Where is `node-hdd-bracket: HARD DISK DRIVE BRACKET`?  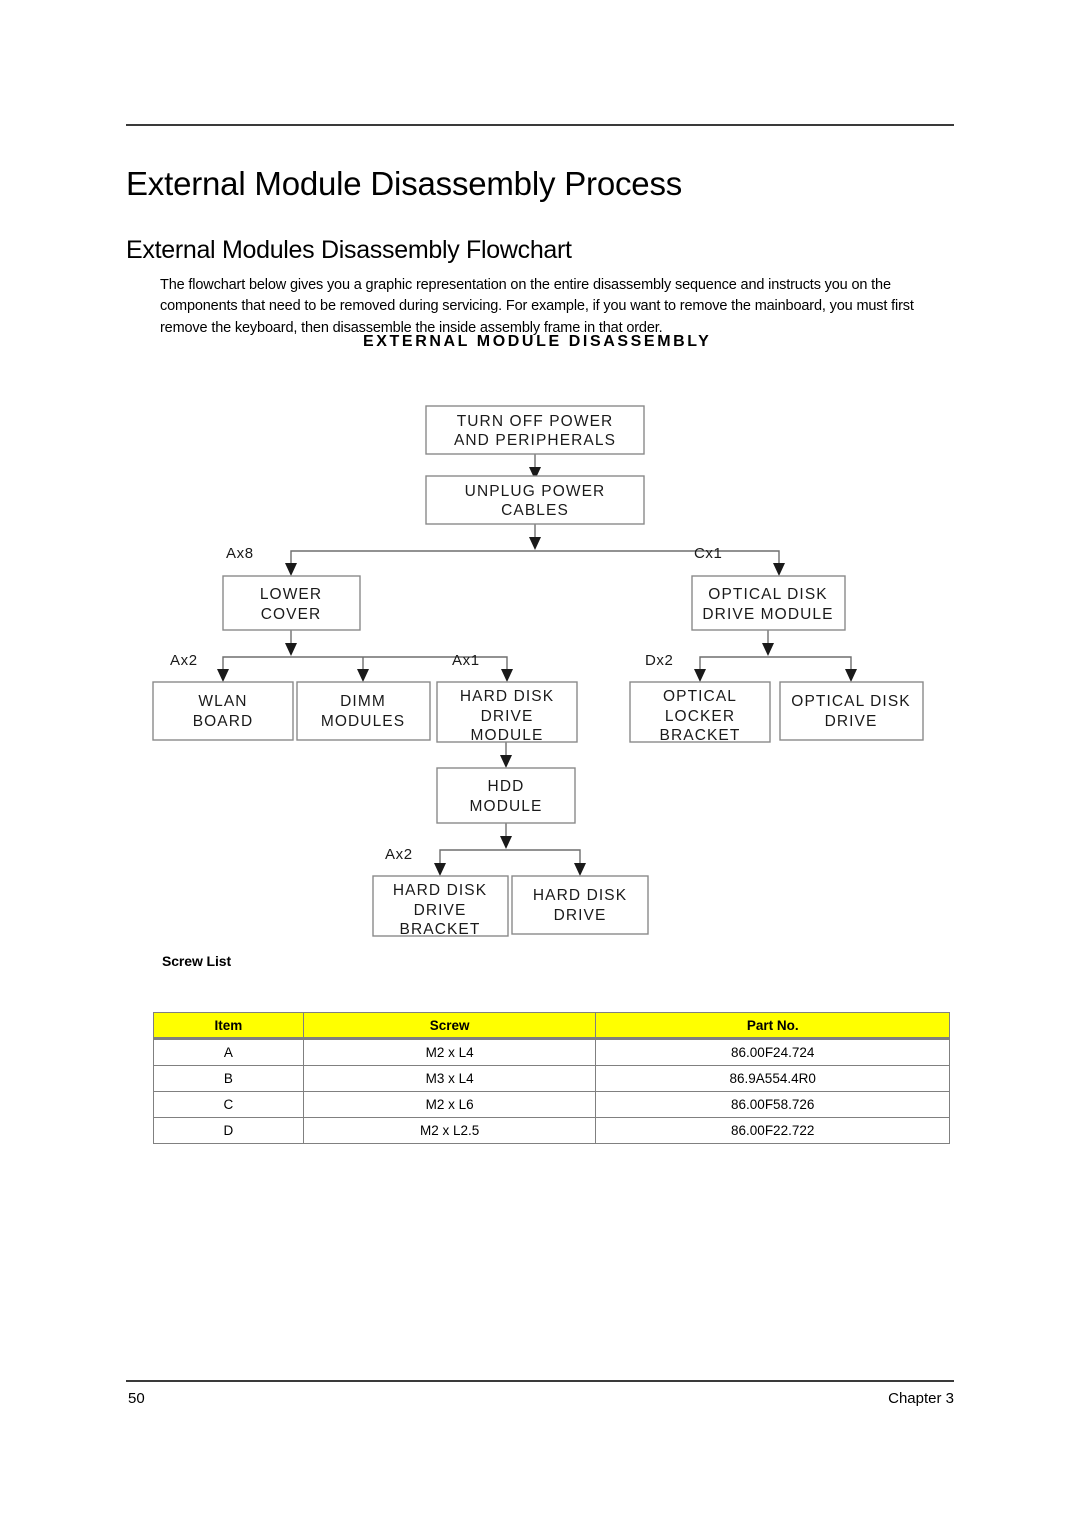
node-hdd-bracket: HARD DISK DRIVE BRACKET is located at coordinates (440, 906).